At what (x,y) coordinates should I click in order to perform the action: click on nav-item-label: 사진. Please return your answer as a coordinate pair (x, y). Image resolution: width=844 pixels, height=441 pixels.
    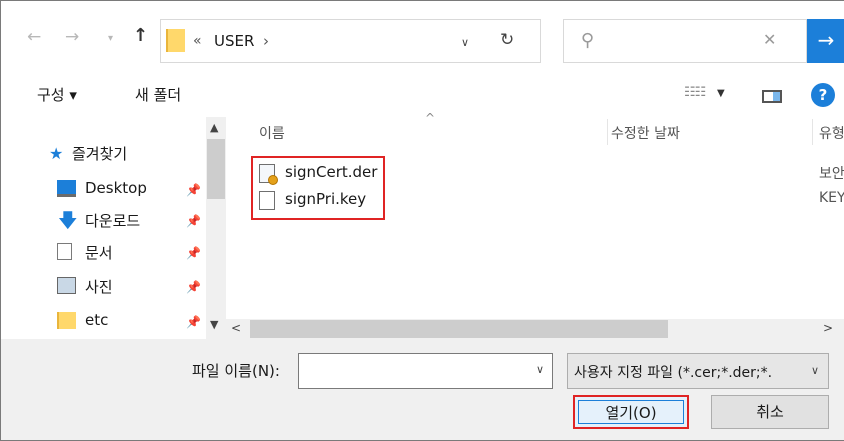
    Looking at the image, I should click on (99, 287).